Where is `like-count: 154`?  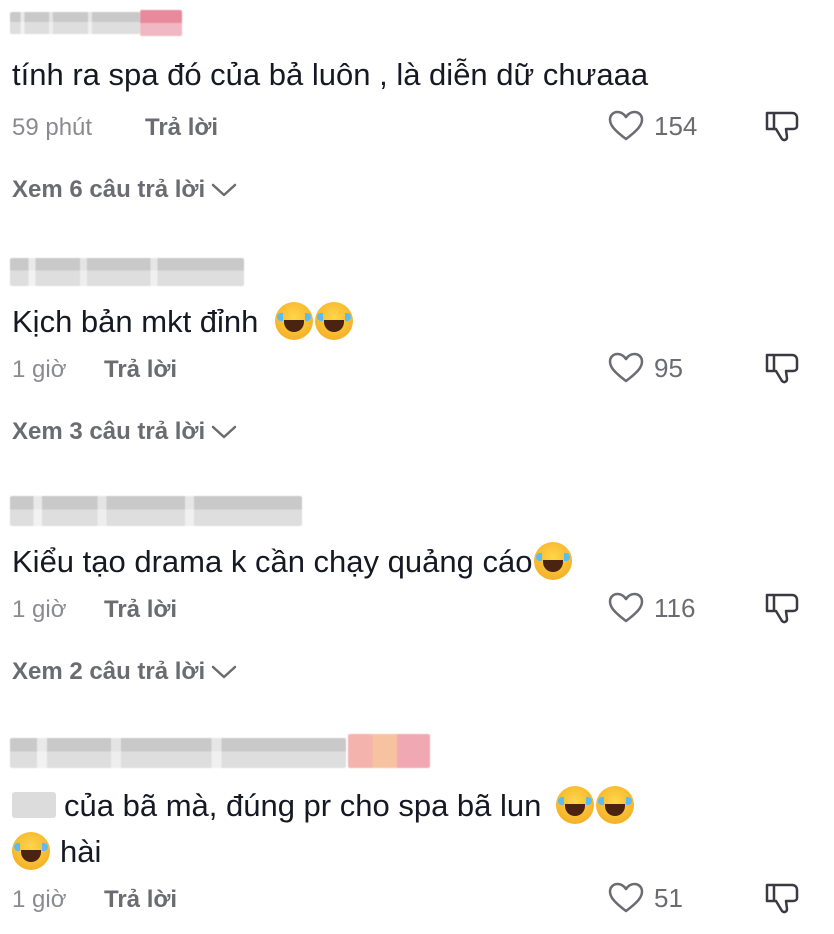
like-count: 154 is located at coordinates (676, 125).